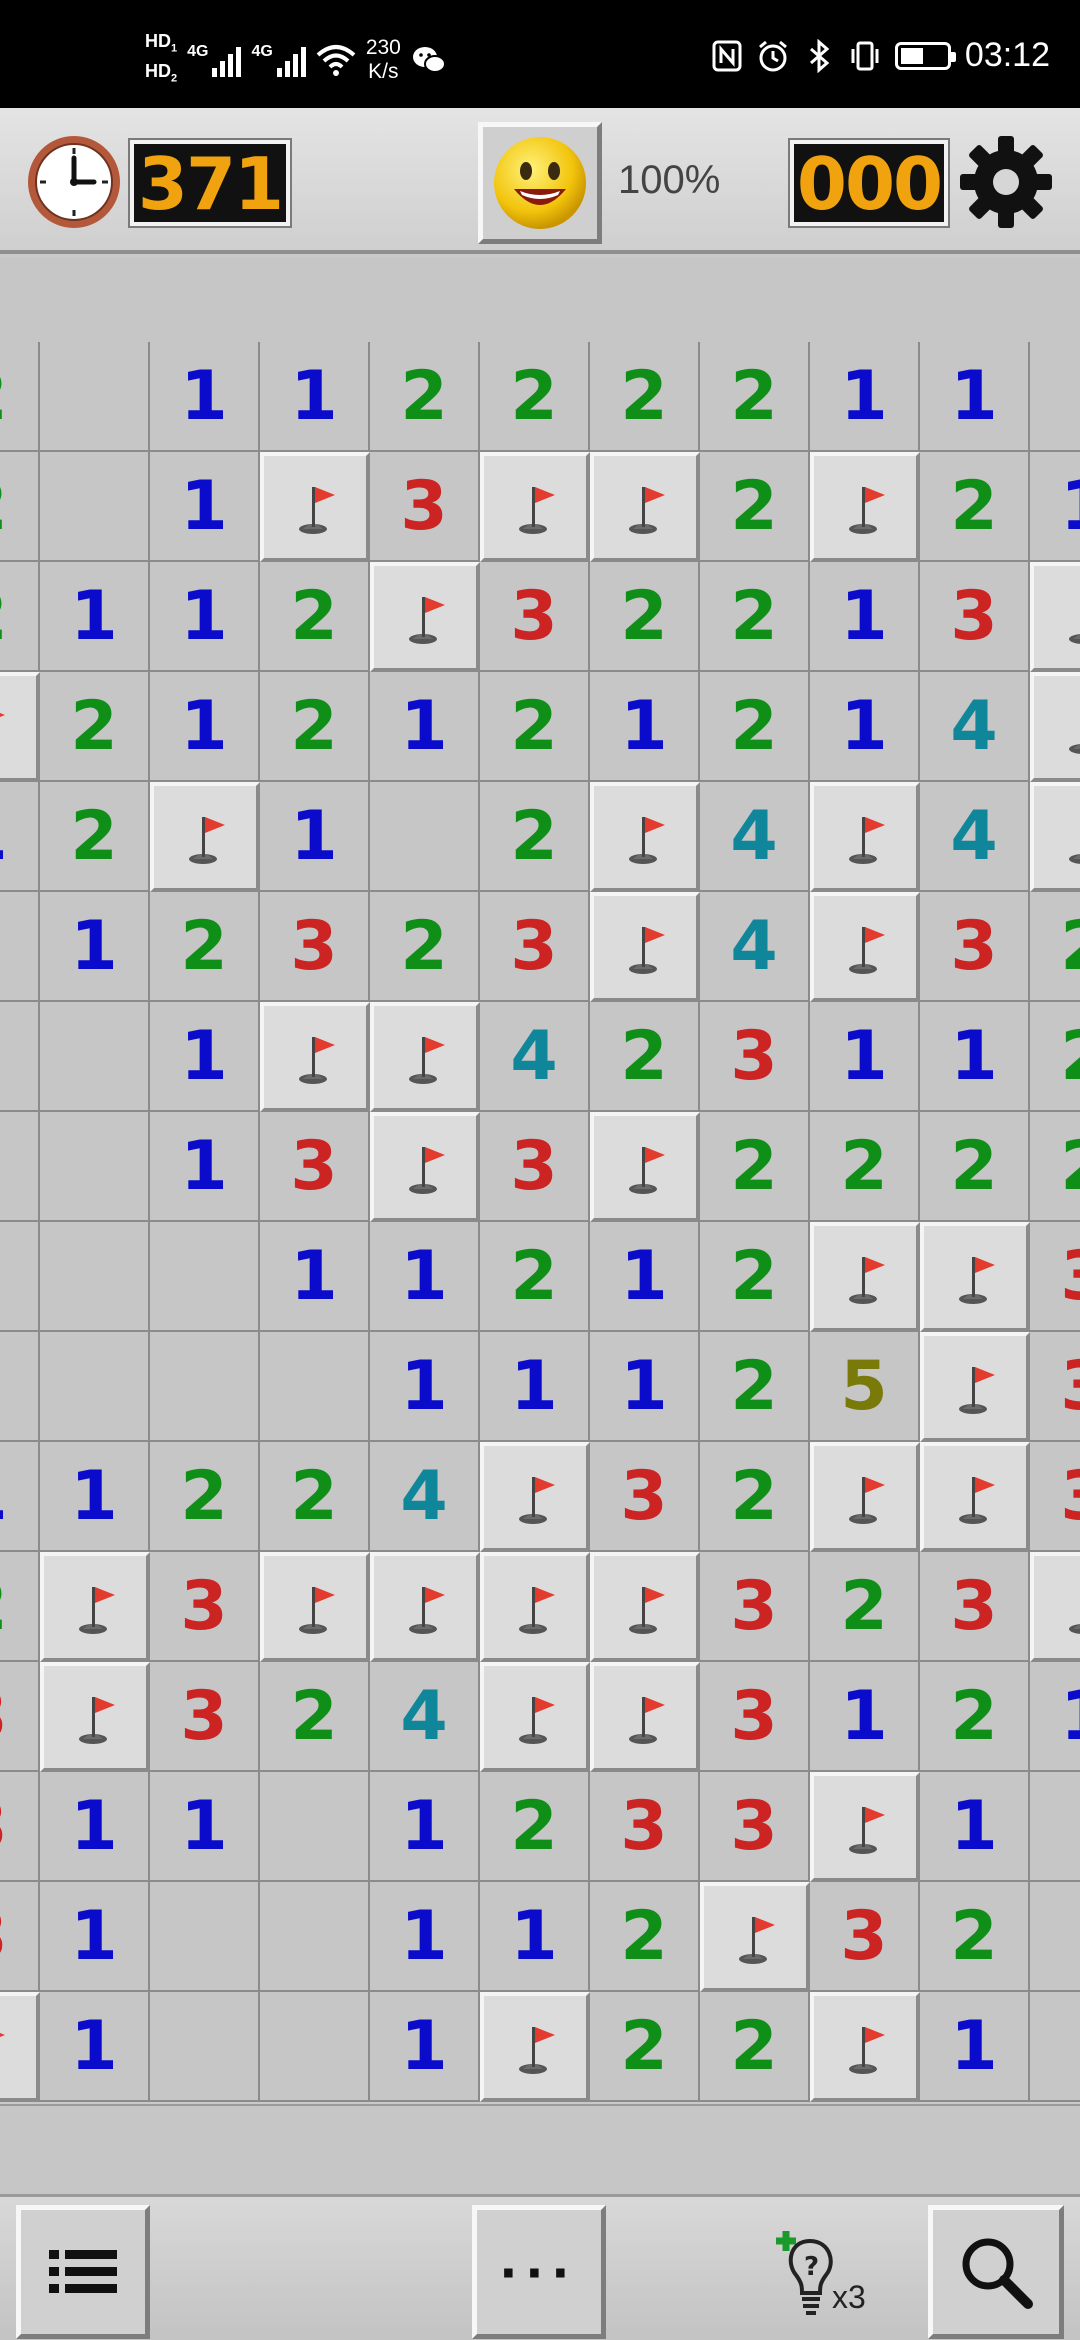  Describe the element at coordinates (83, 2272) in the screenshot. I see `menu-button` at that location.